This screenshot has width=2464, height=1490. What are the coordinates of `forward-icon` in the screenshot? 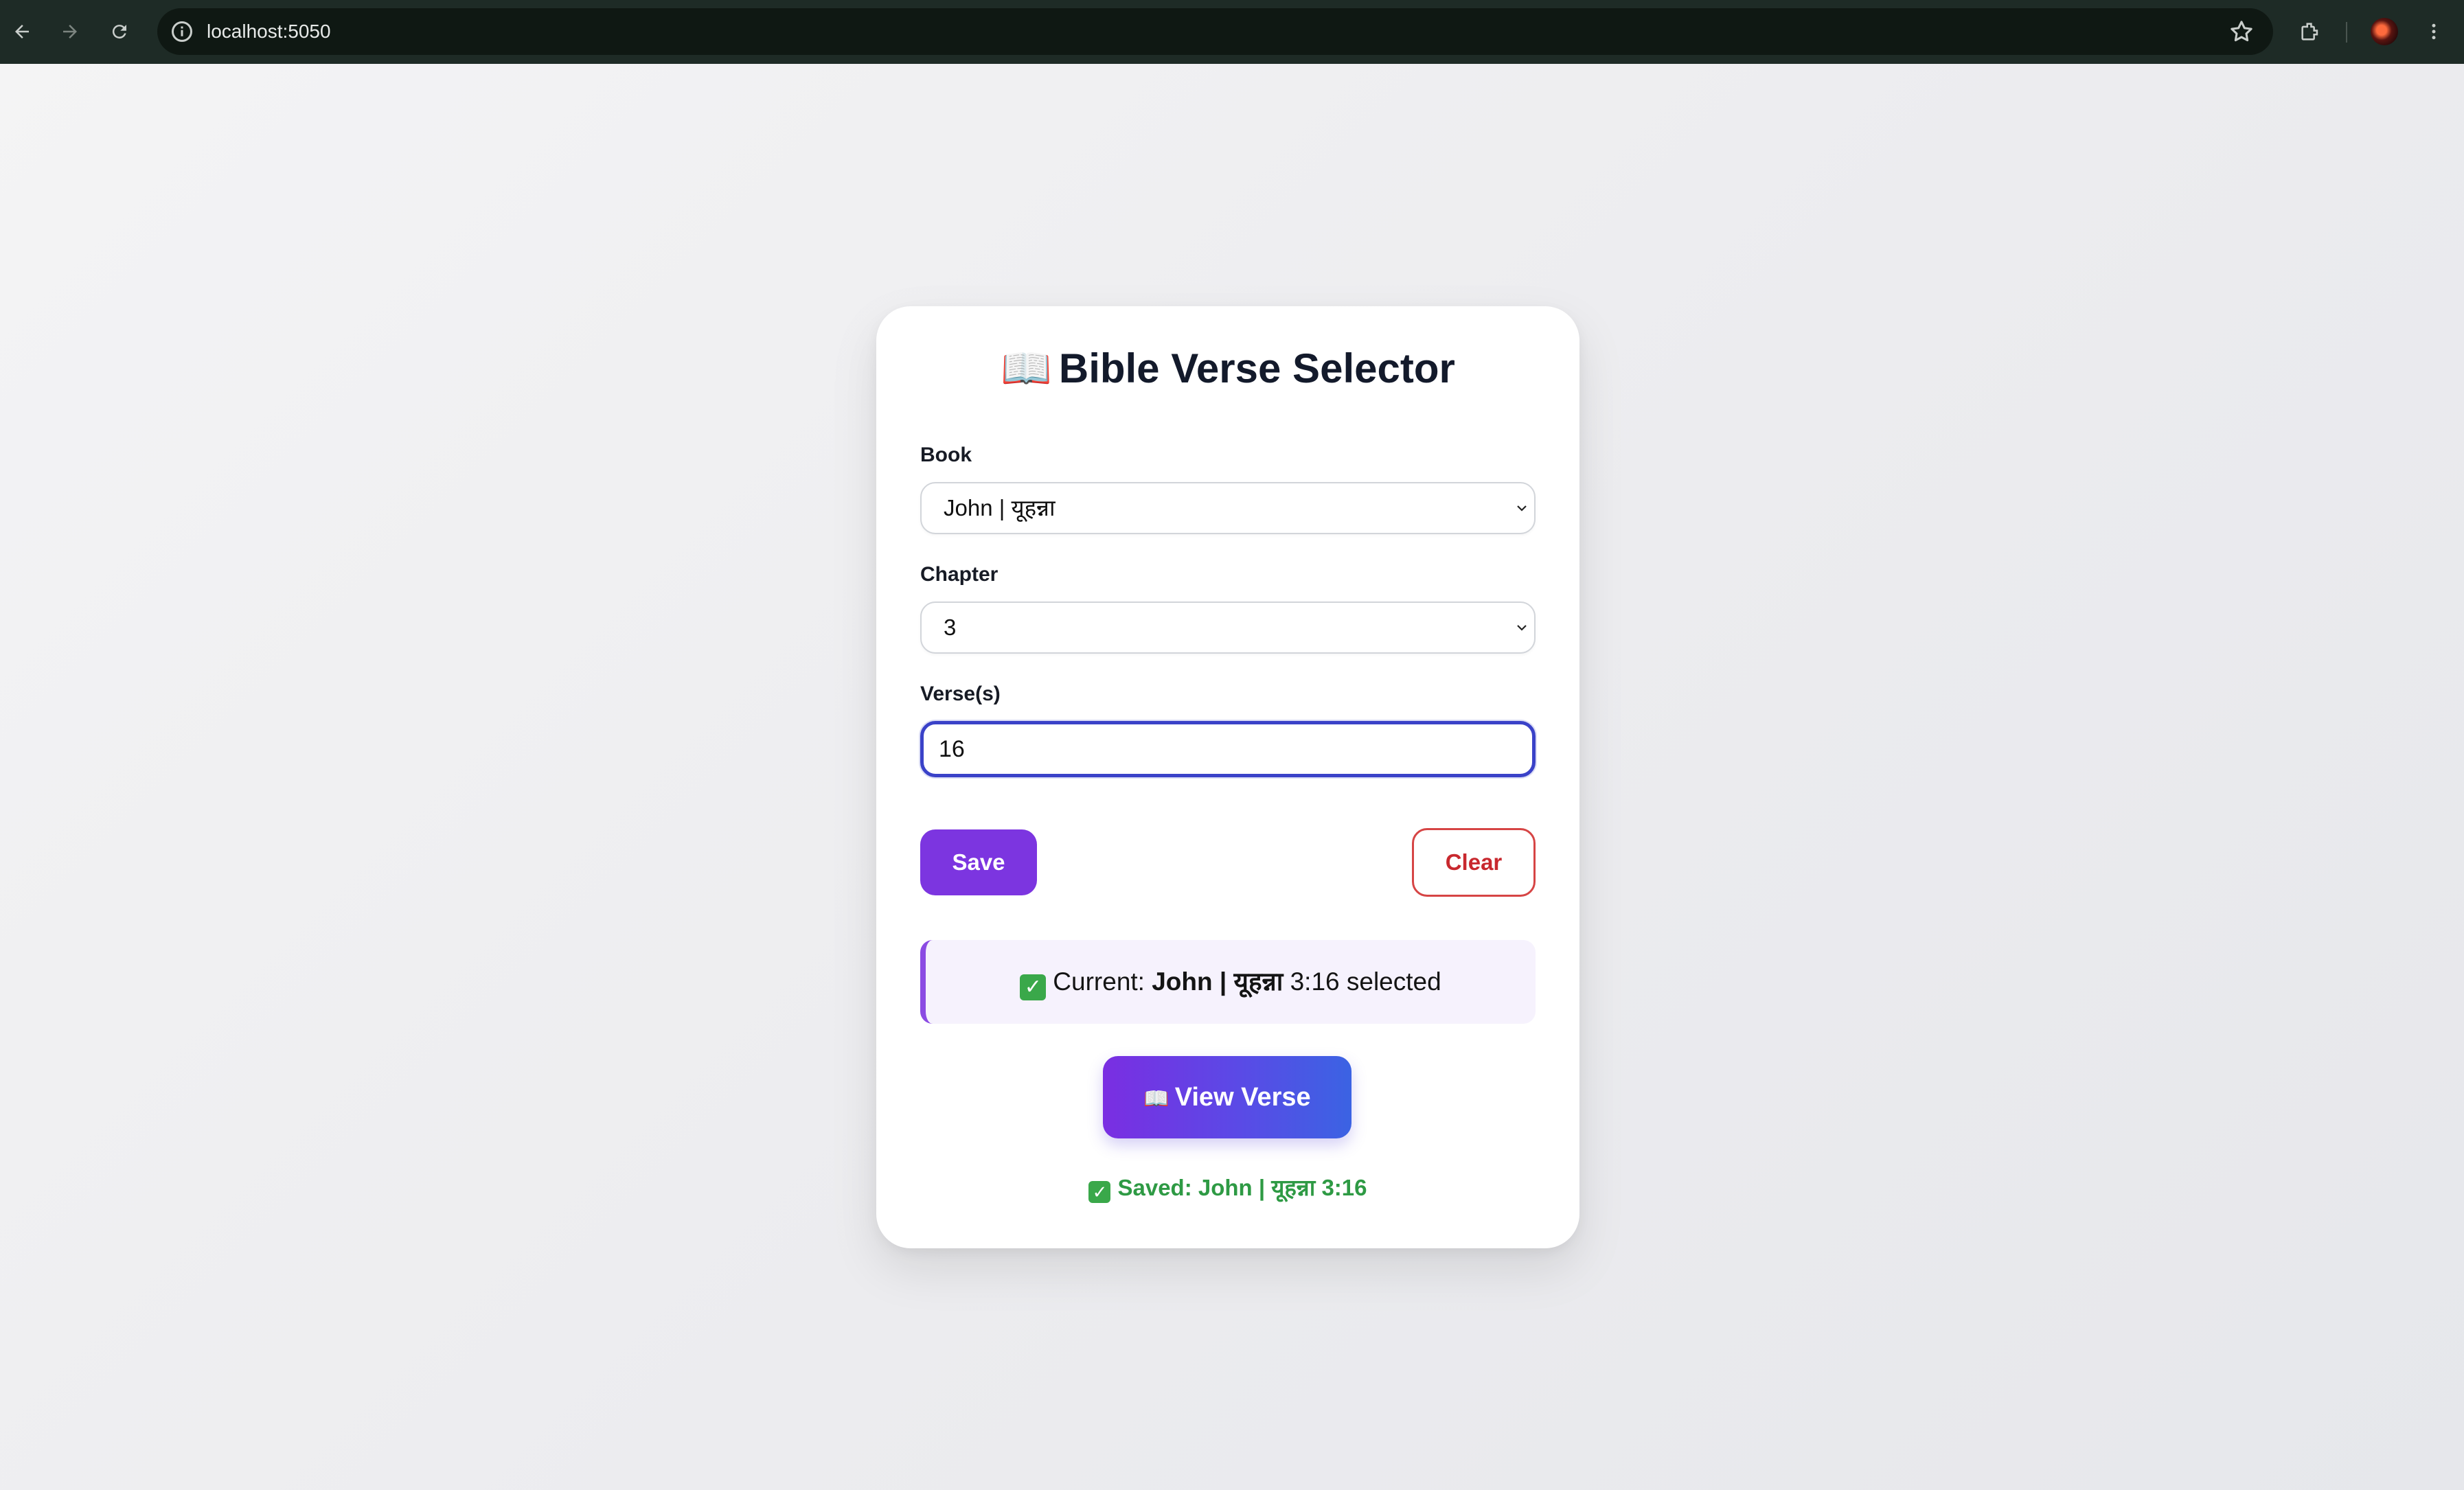 It's located at (70, 31).